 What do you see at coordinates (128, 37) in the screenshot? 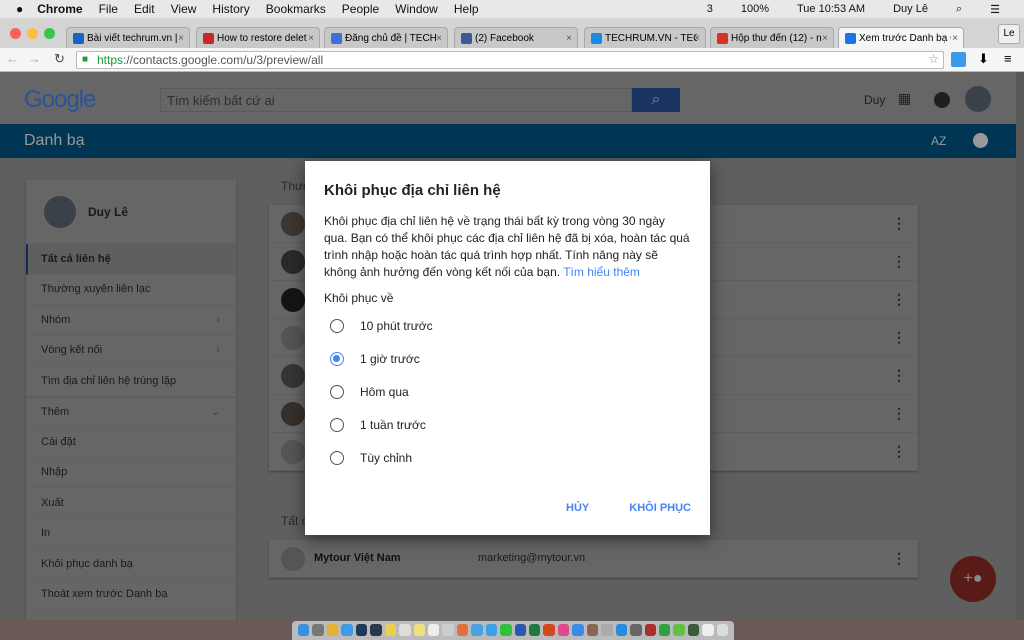
I see `browser-tab: Bài viết techrum.vn | ×` at bounding box center [128, 37].